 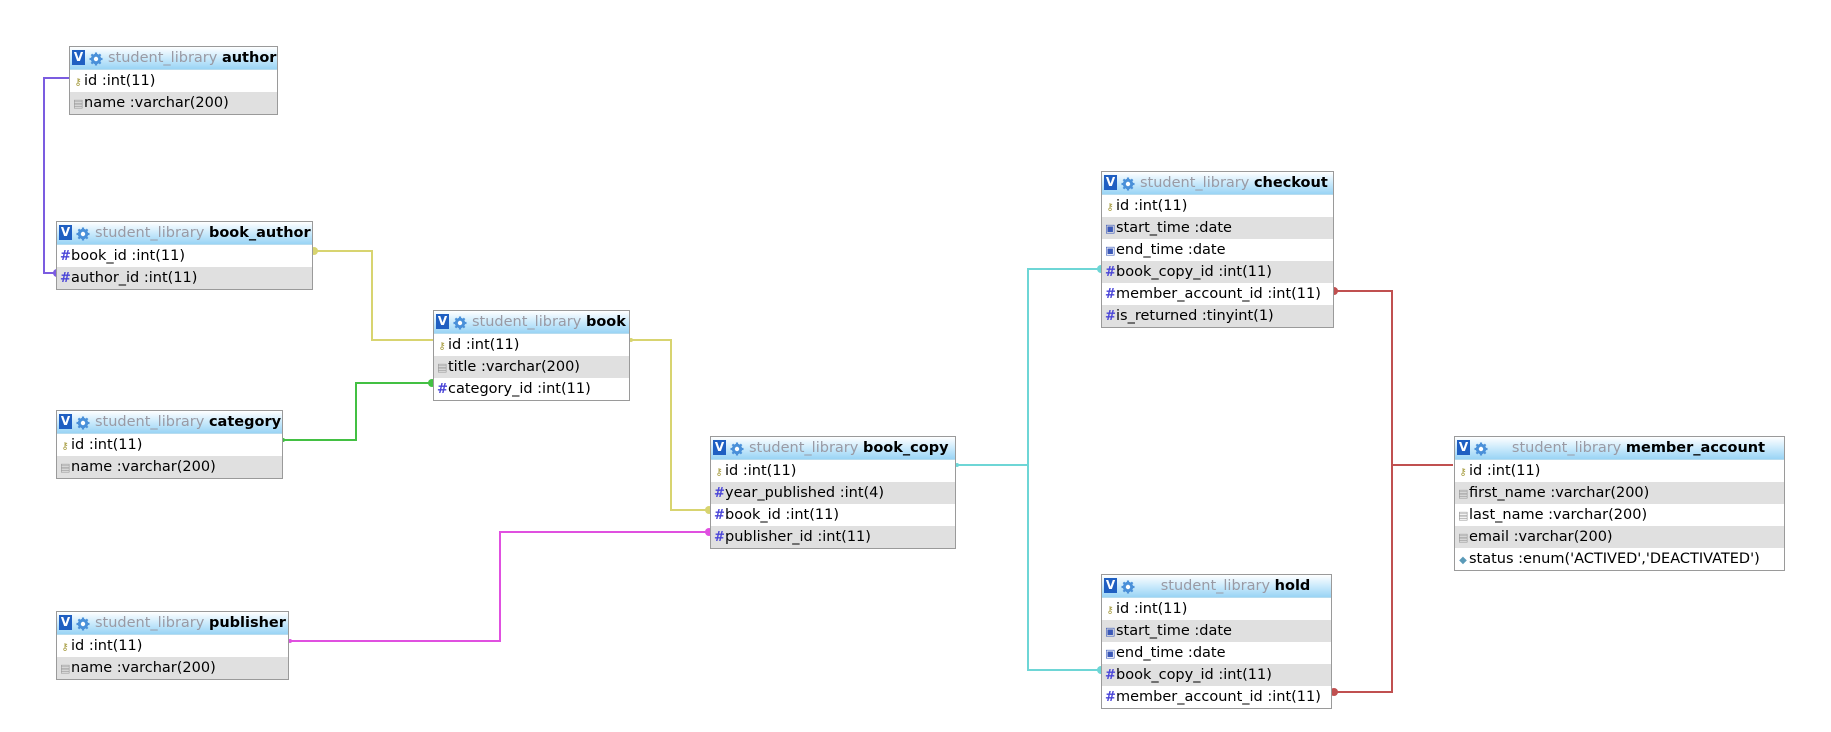 What do you see at coordinates (1619, 537) in the screenshot?
I see `column-row: ▤email :varchar(200)` at bounding box center [1619, 537].